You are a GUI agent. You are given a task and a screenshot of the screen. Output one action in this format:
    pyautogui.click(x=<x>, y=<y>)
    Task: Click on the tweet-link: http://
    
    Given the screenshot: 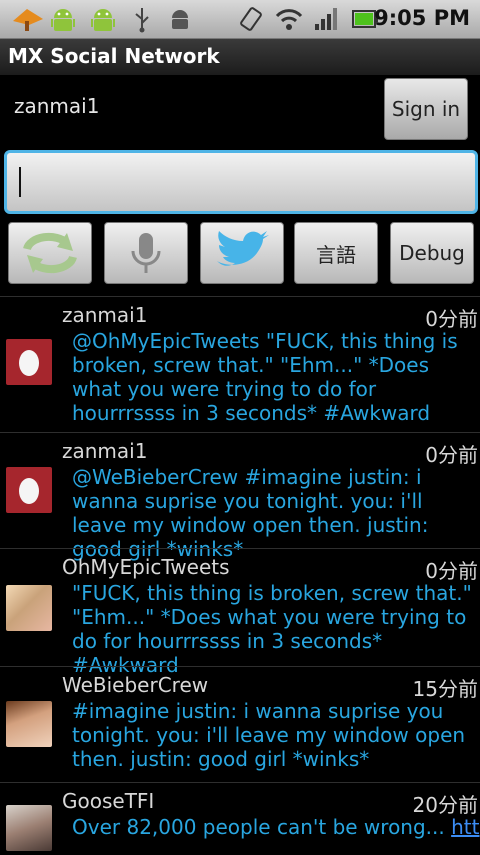 What is the action you would take?
    pyautogui.click(x=465, y=827)
    